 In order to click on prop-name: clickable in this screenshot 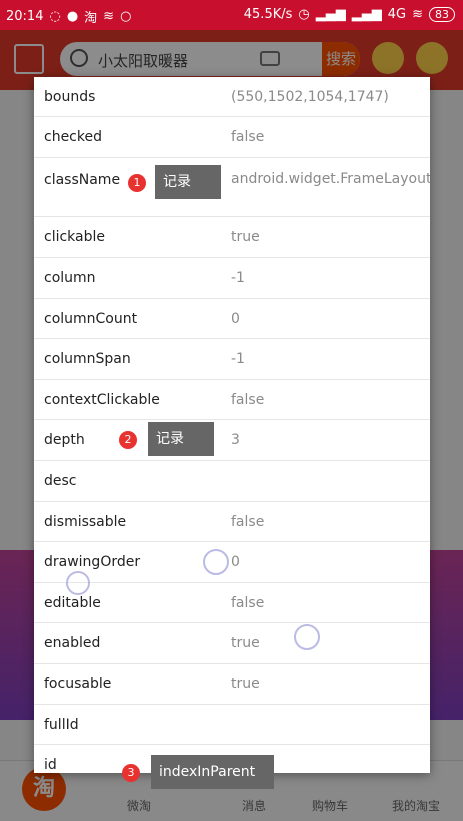, I will do `click(75, 237)`.